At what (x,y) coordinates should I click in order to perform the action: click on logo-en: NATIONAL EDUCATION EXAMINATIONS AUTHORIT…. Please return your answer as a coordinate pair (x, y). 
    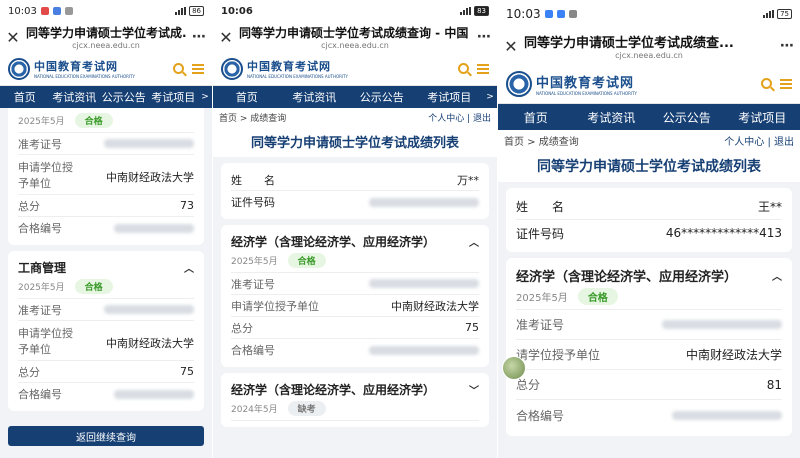
    Looking at the image, I should click on (297, 76).